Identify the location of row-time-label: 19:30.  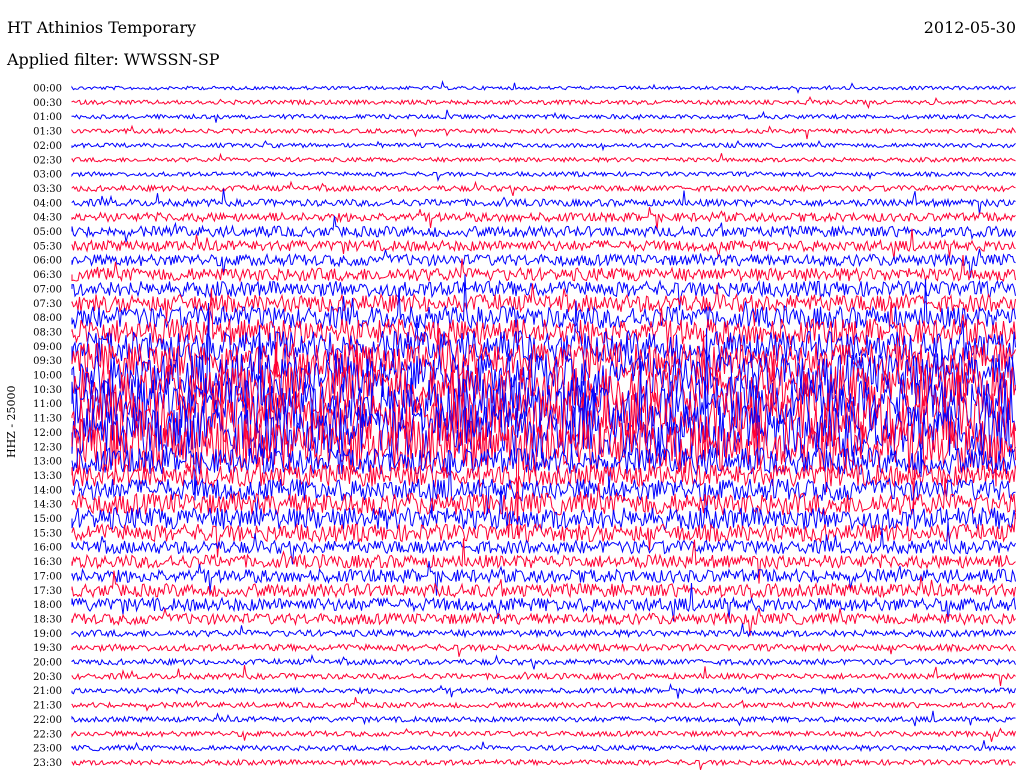
(47, 648).